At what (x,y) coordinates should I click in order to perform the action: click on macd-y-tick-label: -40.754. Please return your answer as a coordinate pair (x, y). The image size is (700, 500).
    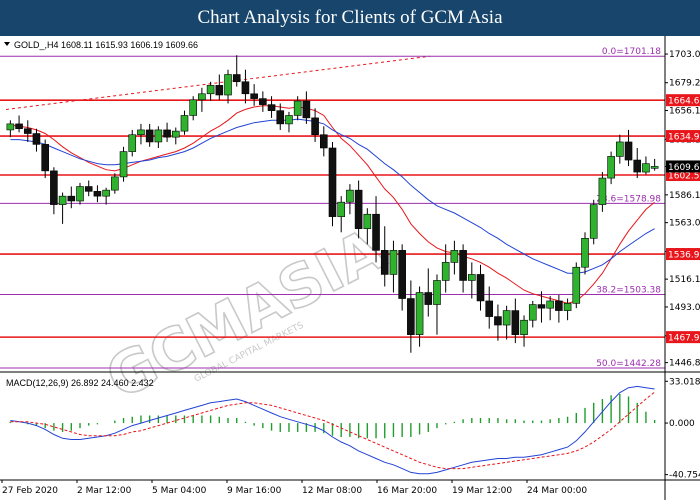
    Looking at the image, I should click on (684, 476).